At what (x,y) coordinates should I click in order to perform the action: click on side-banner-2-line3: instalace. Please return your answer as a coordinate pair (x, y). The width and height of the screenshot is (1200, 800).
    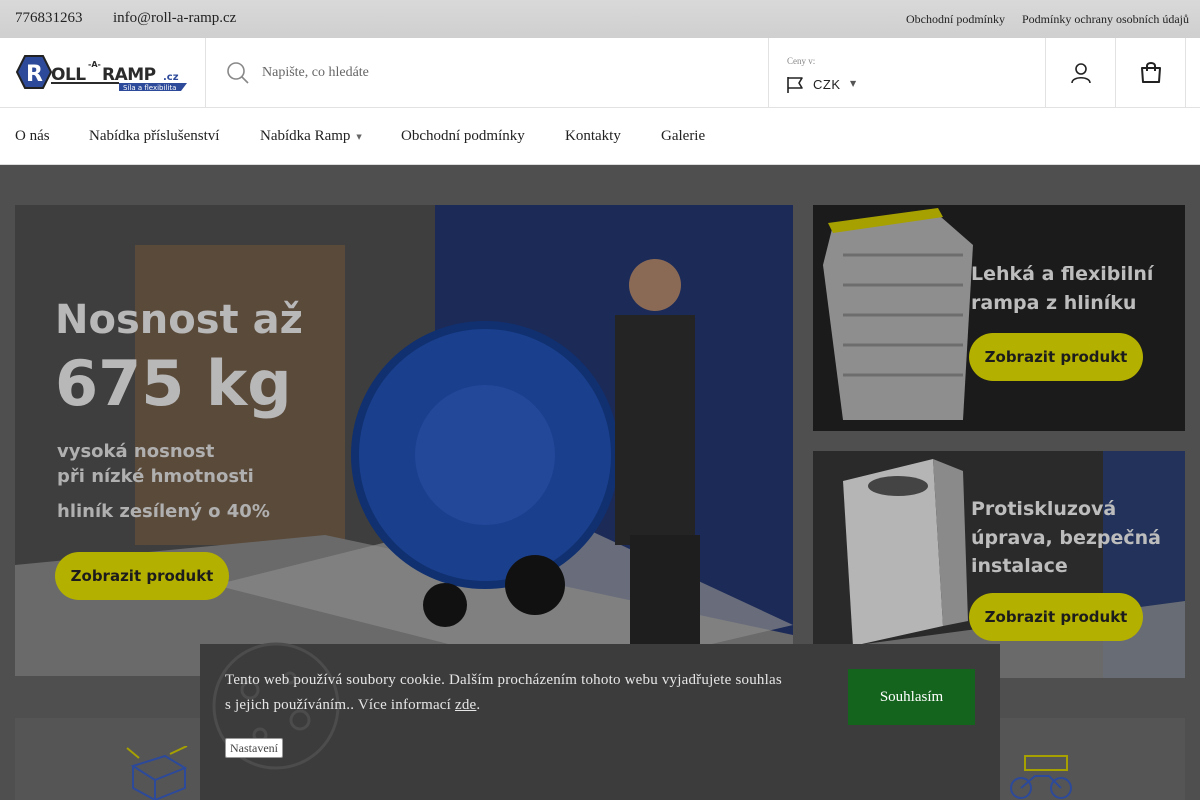
    Looking at the image, I should click on (1019, 566).